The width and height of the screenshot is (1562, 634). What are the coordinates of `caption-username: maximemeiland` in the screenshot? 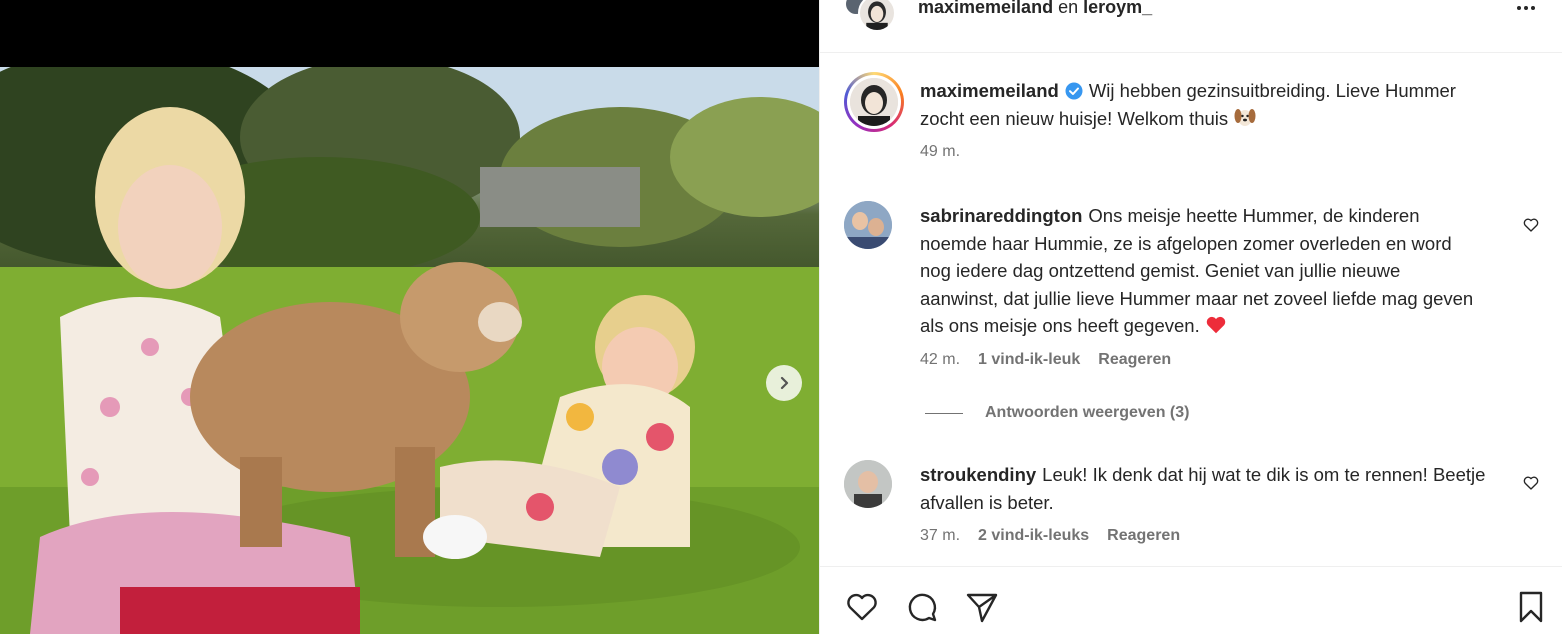 It's located at (989, 90).